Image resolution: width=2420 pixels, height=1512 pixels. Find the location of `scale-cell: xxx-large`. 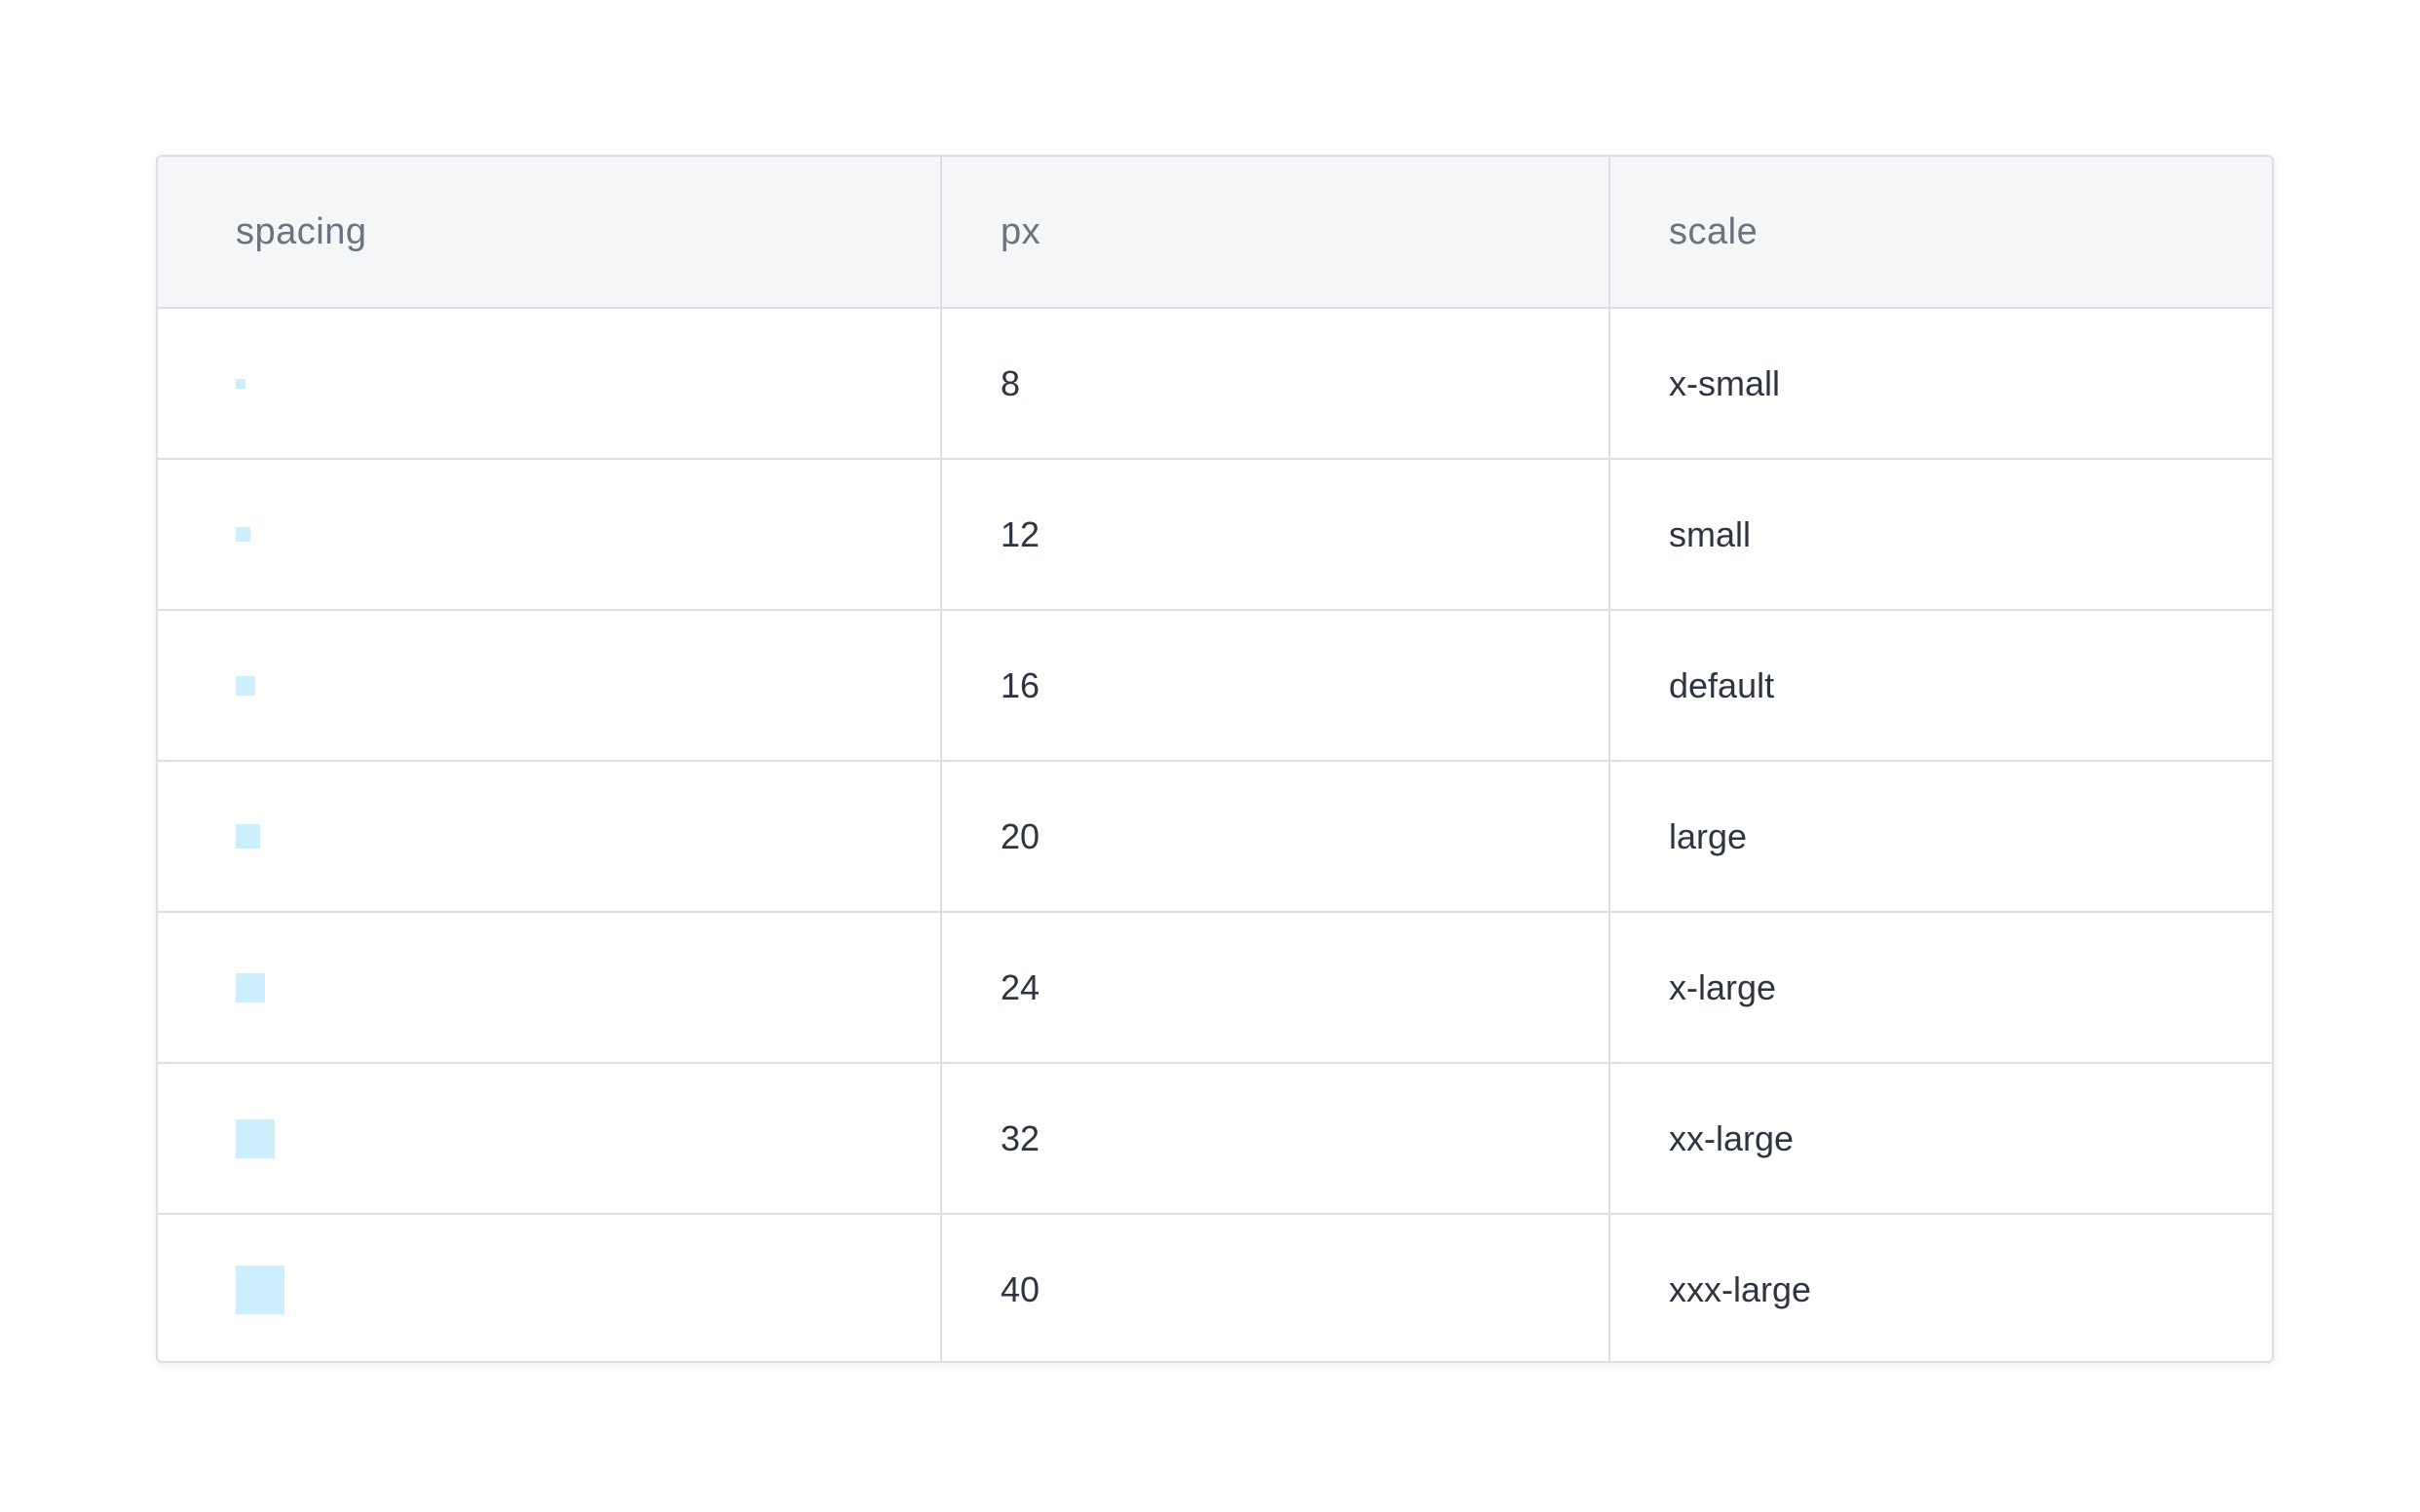

scale-cell: xxx-large is located at coordinates (1741, 1289).